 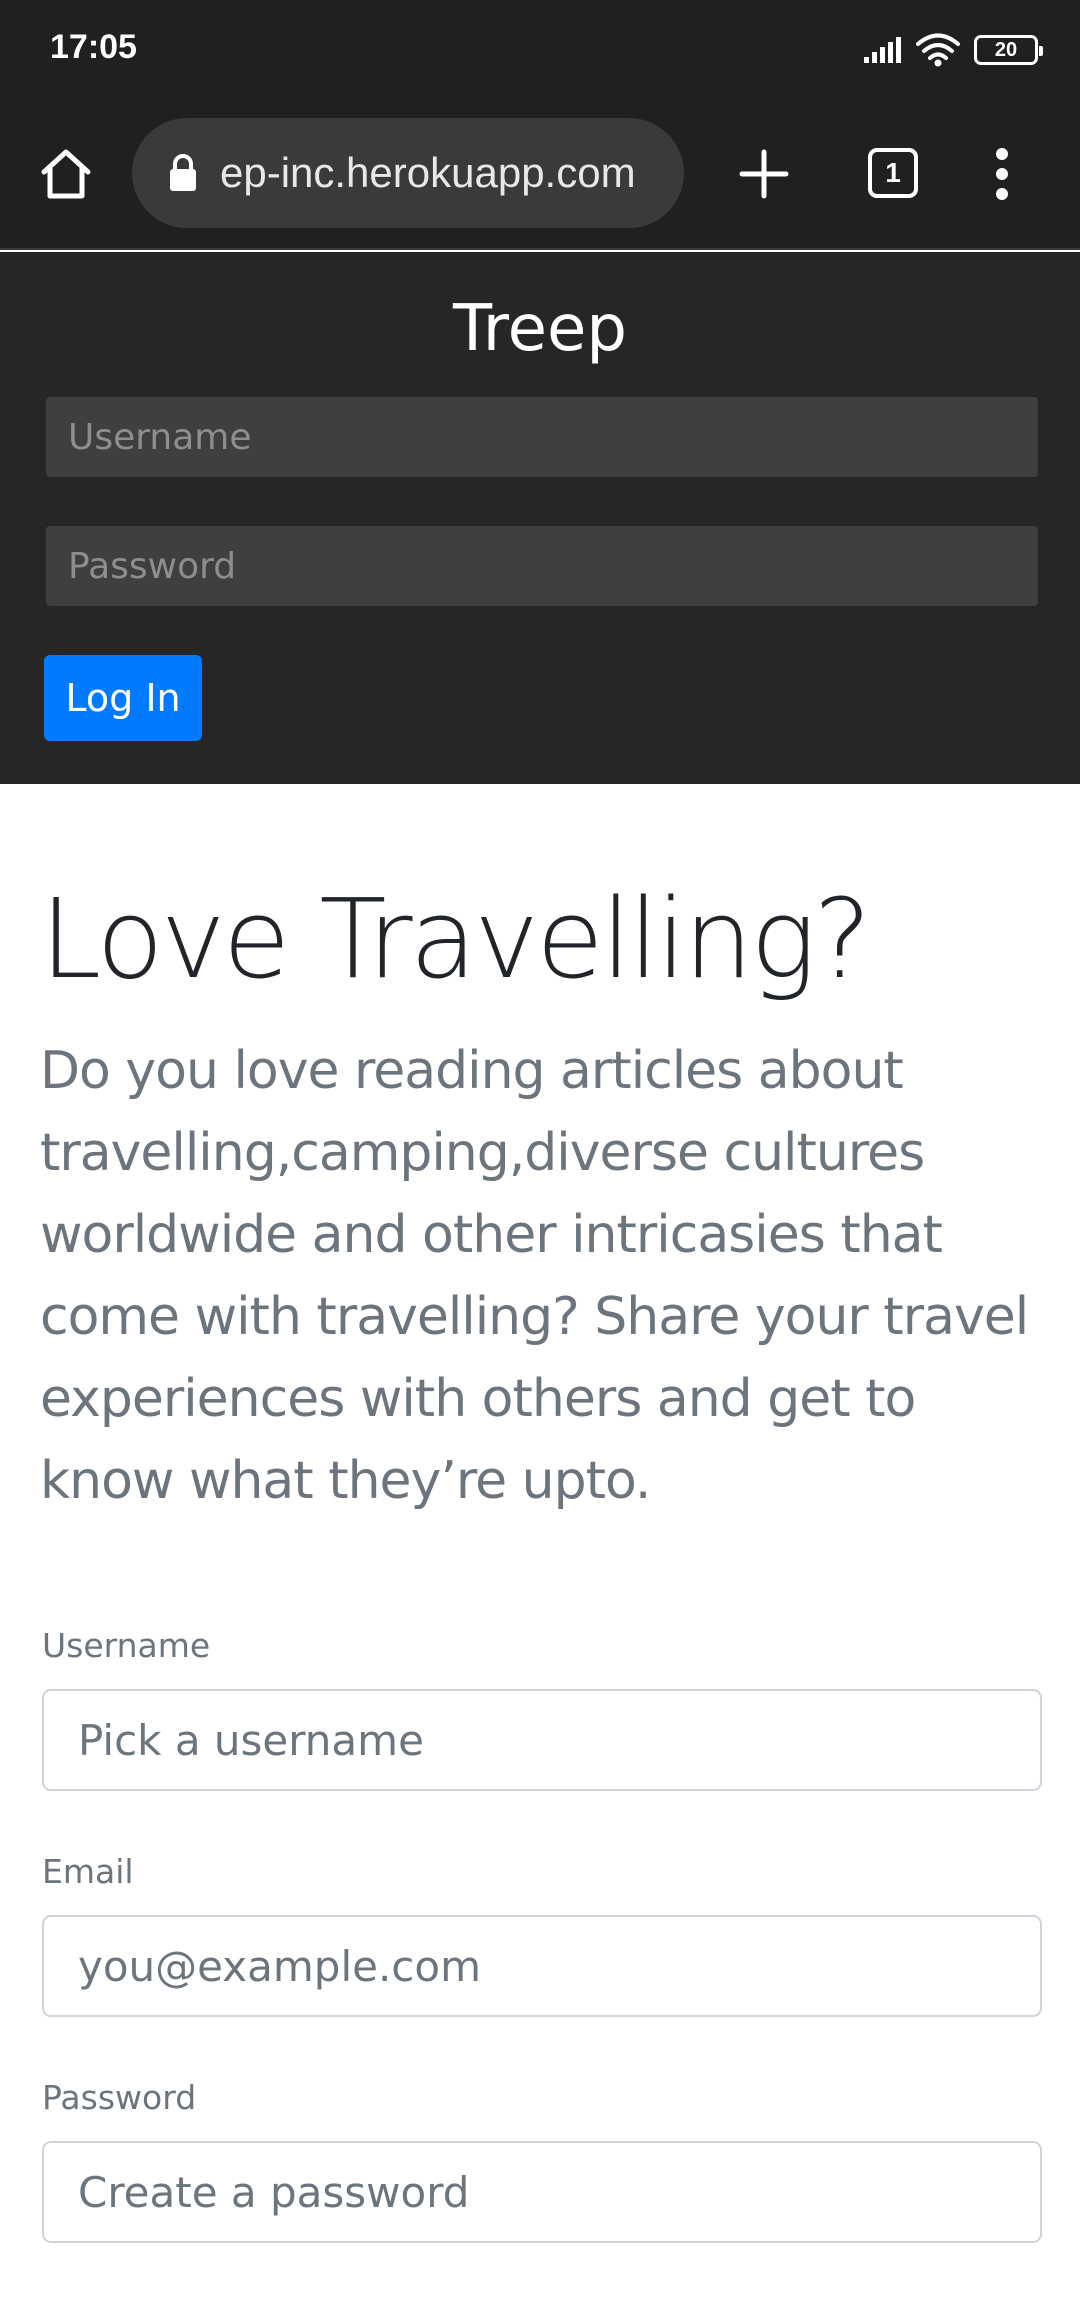 I want to click on browser-toolbar: ep-inc.herokuapp.com 1, so click(x=540, y=175).